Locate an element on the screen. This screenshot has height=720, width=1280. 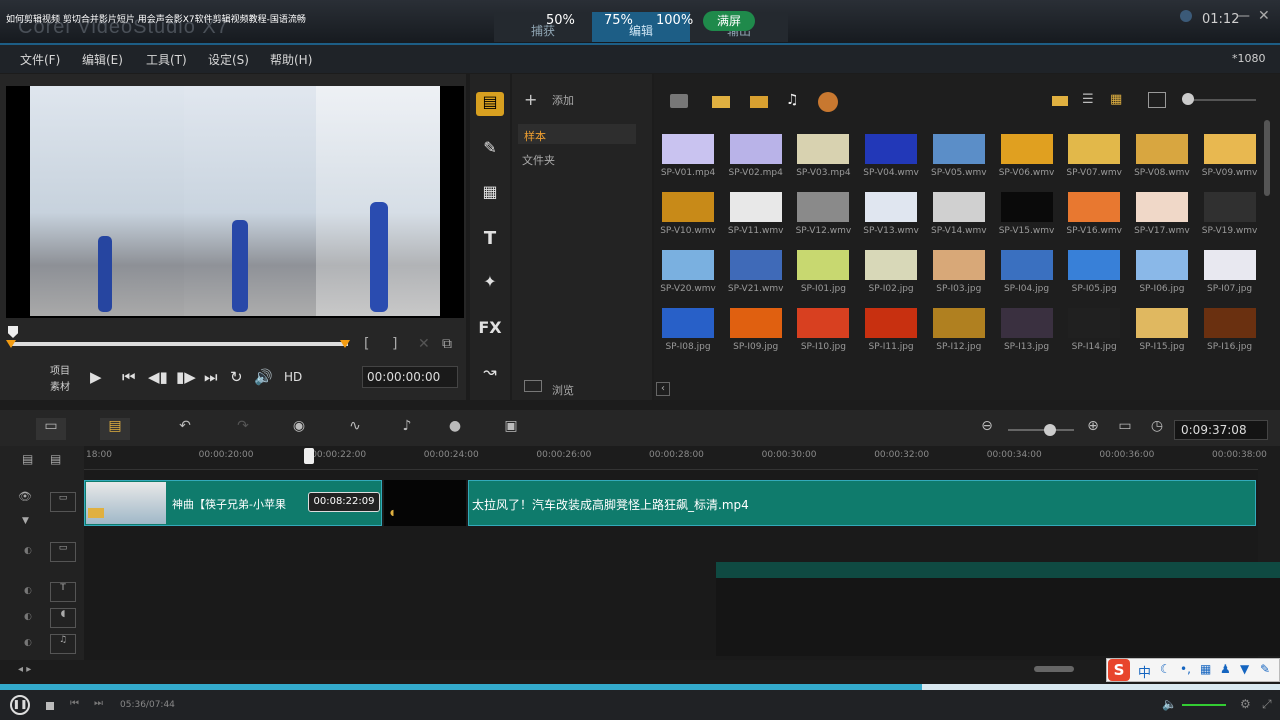
player-volume-icon: 🔈 is located at coordinates (1169, 704).